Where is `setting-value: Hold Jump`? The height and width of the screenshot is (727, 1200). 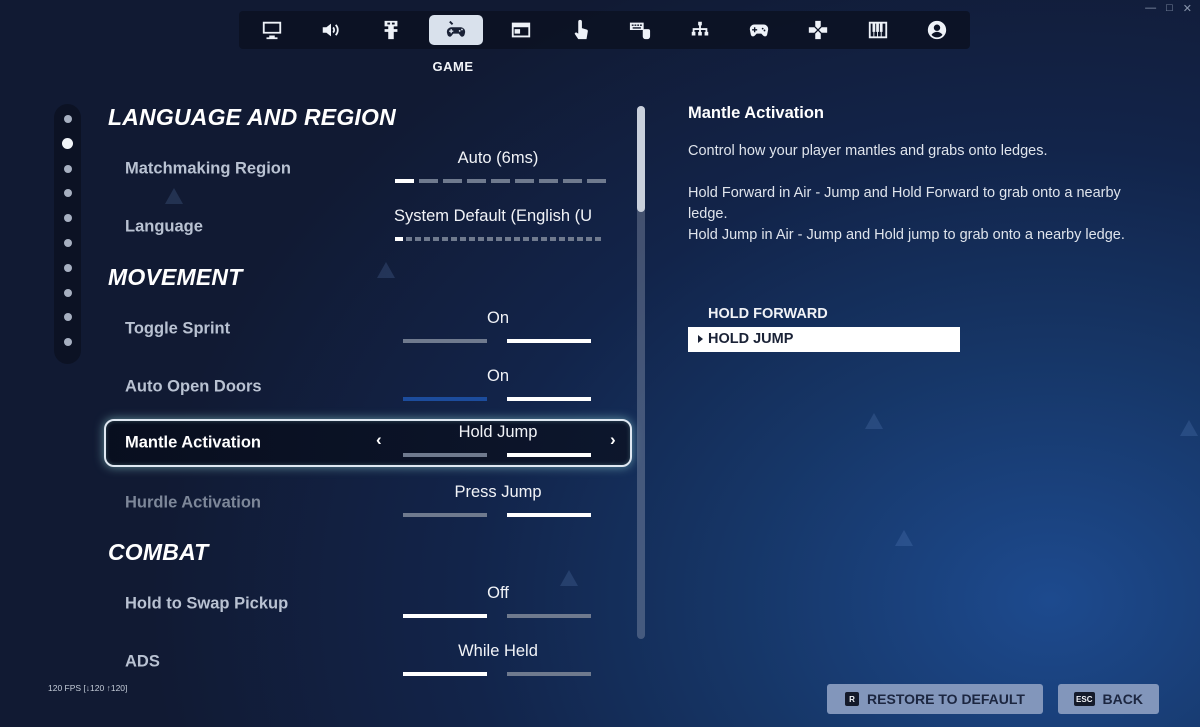
setting-value: Hold Jump is located at coordinates (498, 432).